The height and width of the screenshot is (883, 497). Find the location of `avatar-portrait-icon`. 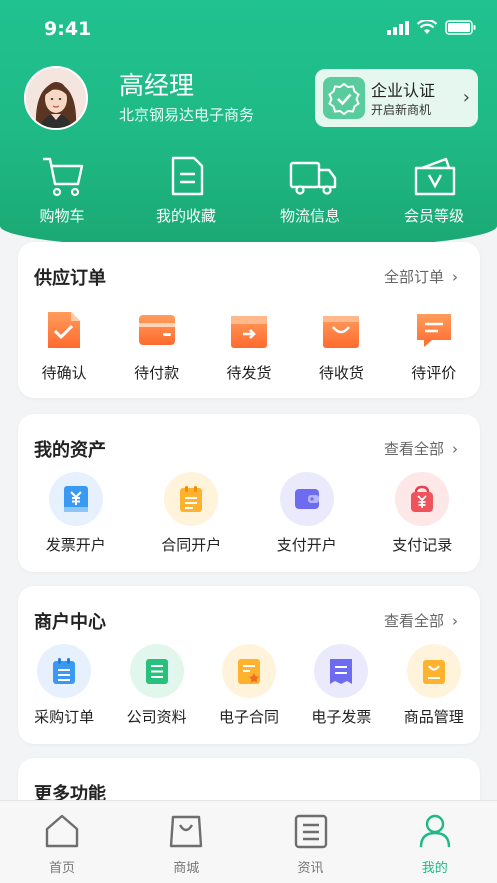

avatar-portrait-icon is located at coordinates (56, 98).